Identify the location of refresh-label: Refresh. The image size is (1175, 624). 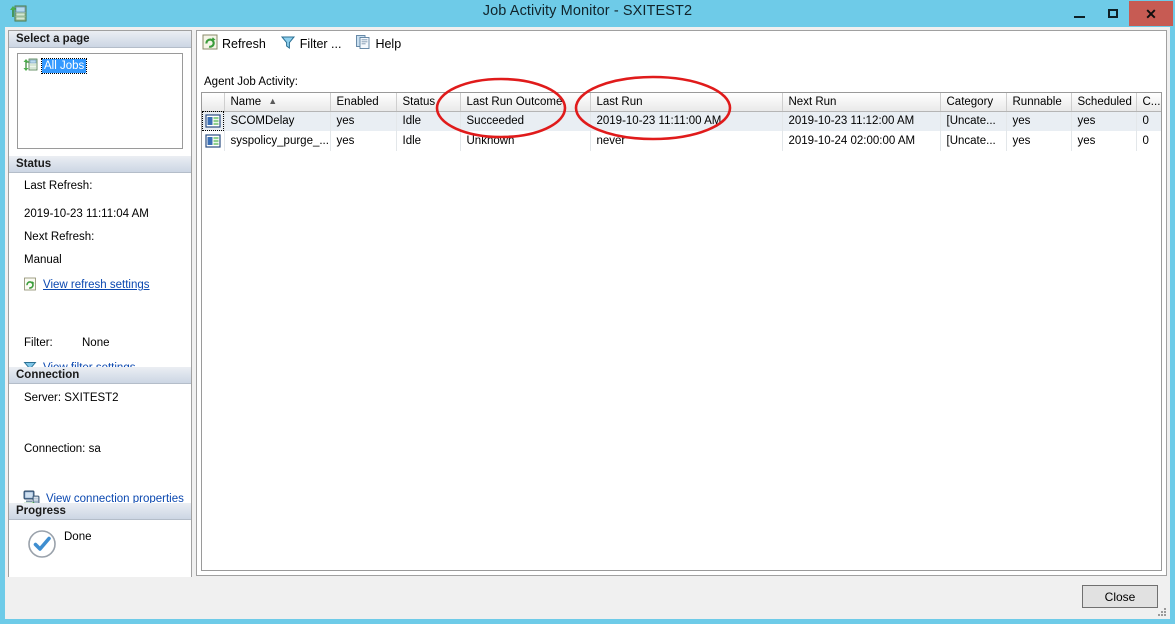
(244, 43).